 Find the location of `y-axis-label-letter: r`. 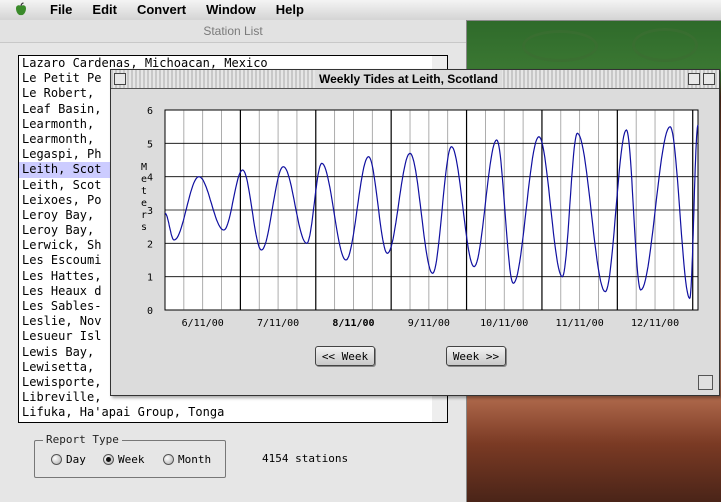

y-axis-label-letter: r is located at coordinates (144, 215).